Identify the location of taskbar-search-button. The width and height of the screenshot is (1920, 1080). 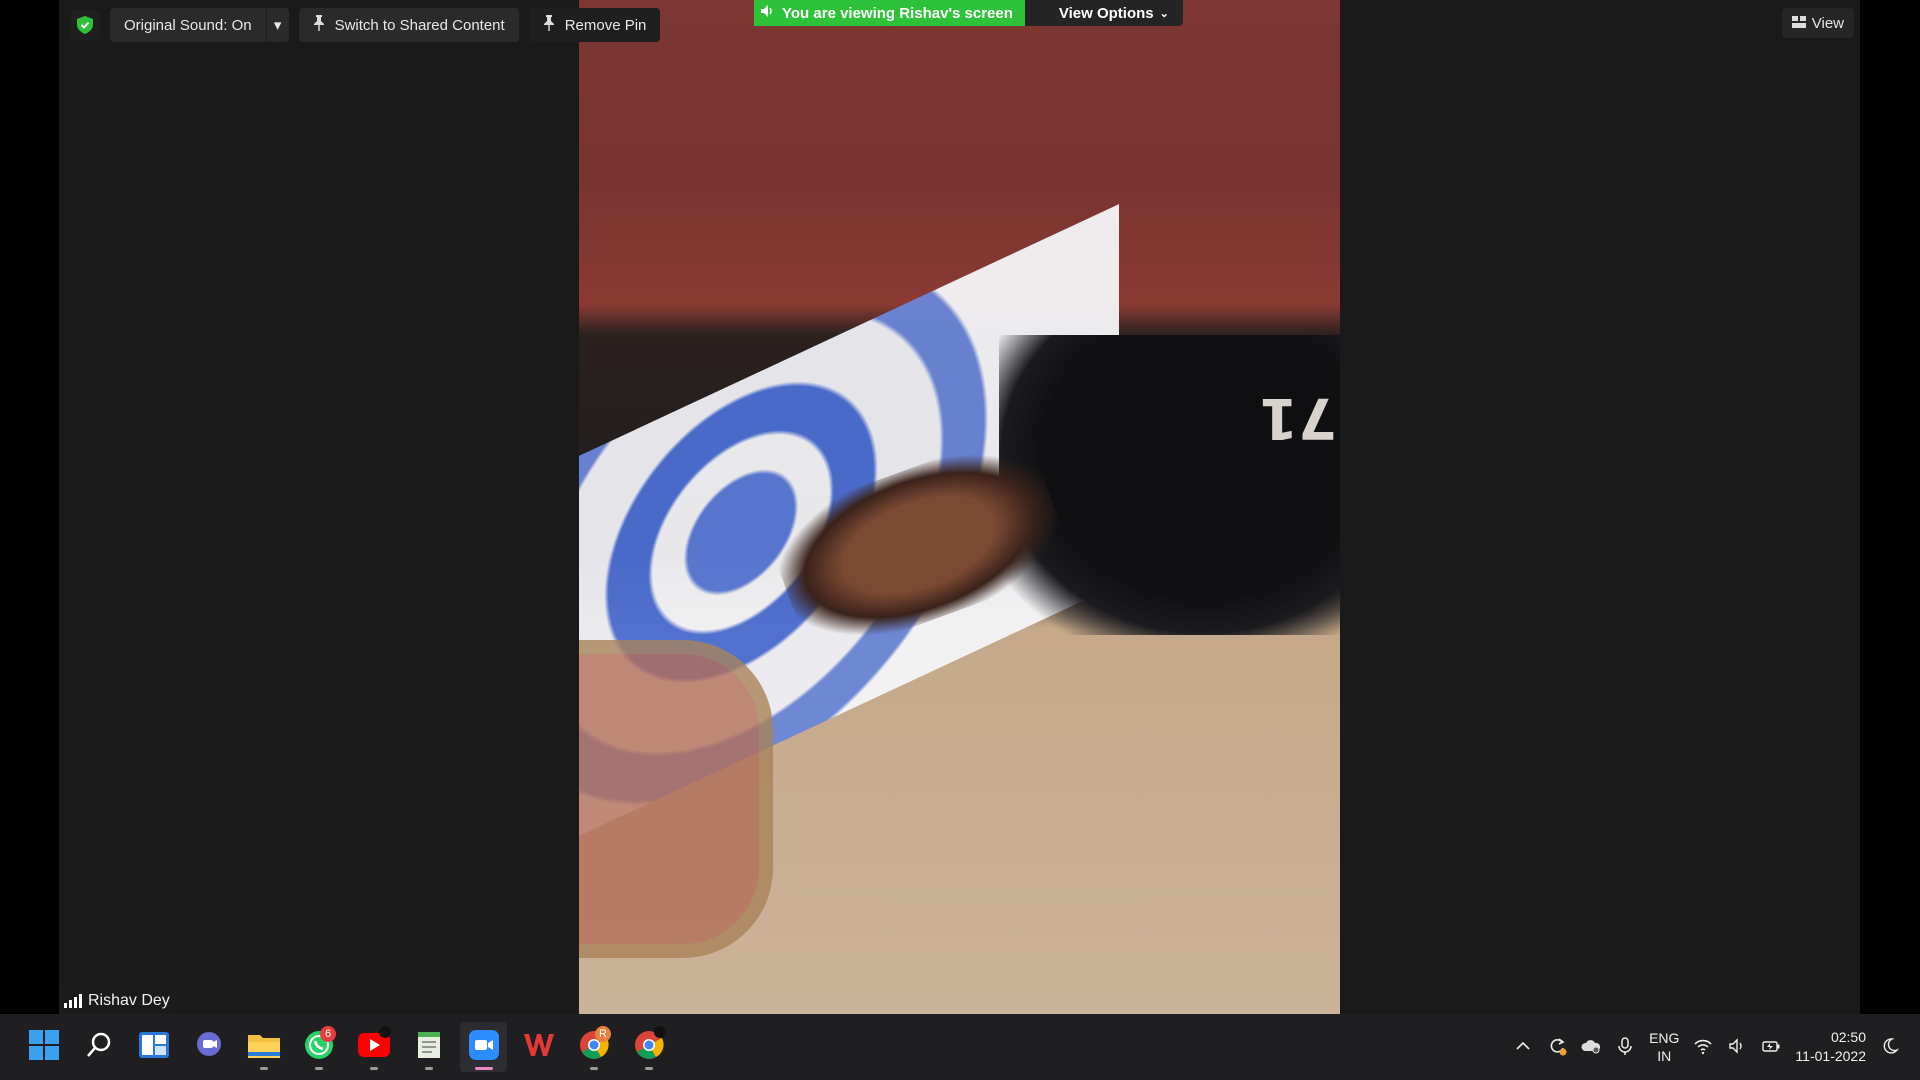
(98, 1047).